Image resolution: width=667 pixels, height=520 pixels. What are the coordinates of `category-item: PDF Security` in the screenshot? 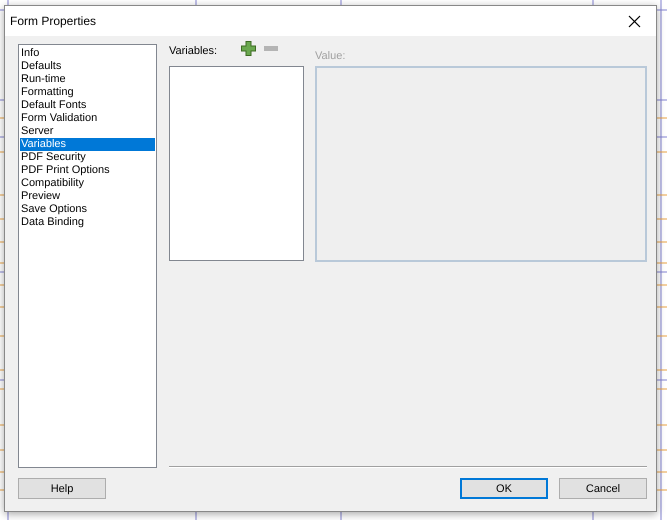 It's located at (87, 157).